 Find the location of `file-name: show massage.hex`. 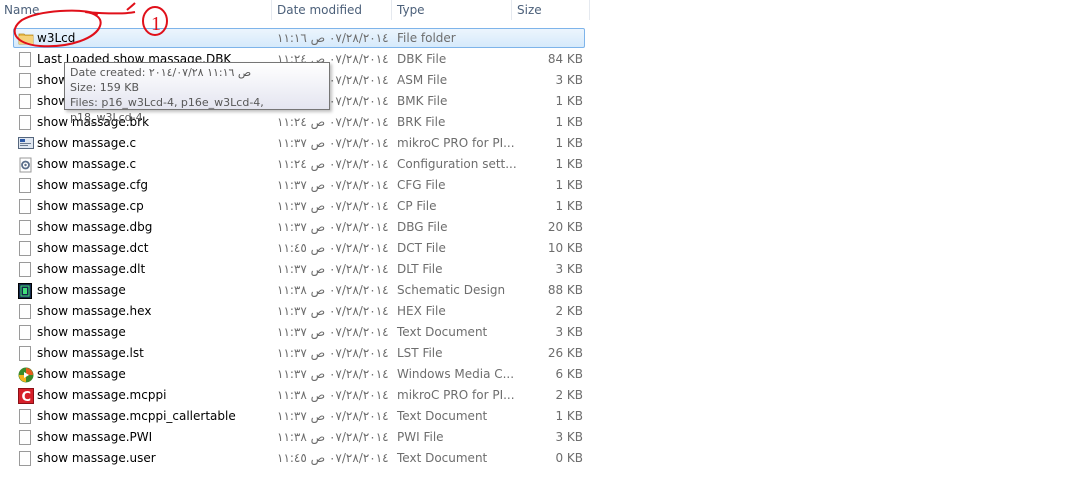

file-name: show massage.hex is located at coordinates (94, 311).